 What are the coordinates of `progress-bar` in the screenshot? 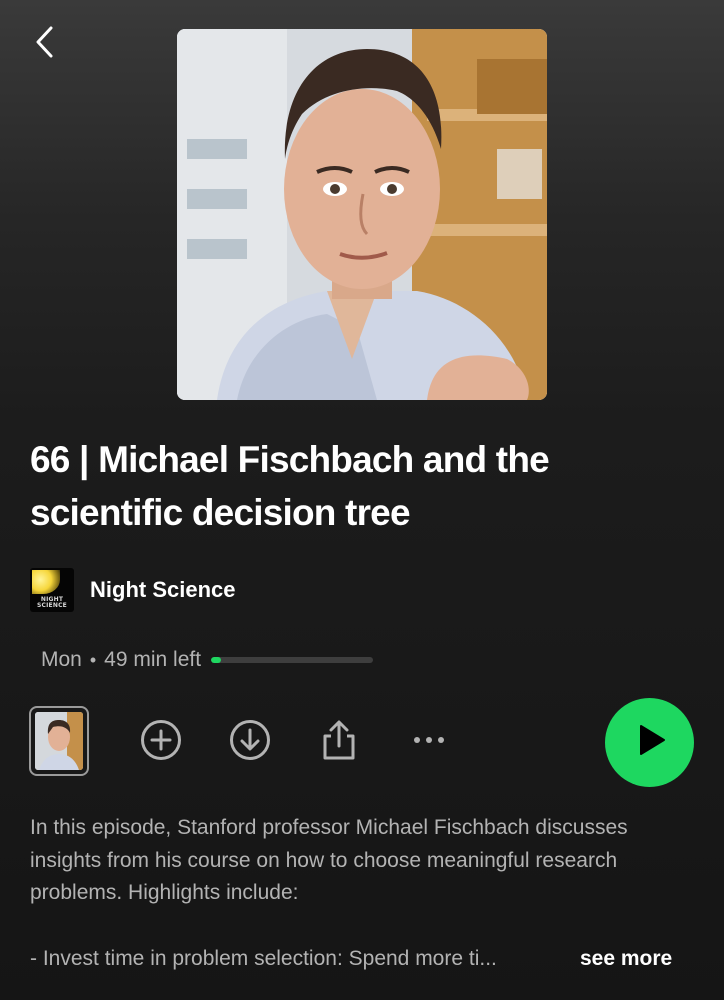 It's located at (292, 660).